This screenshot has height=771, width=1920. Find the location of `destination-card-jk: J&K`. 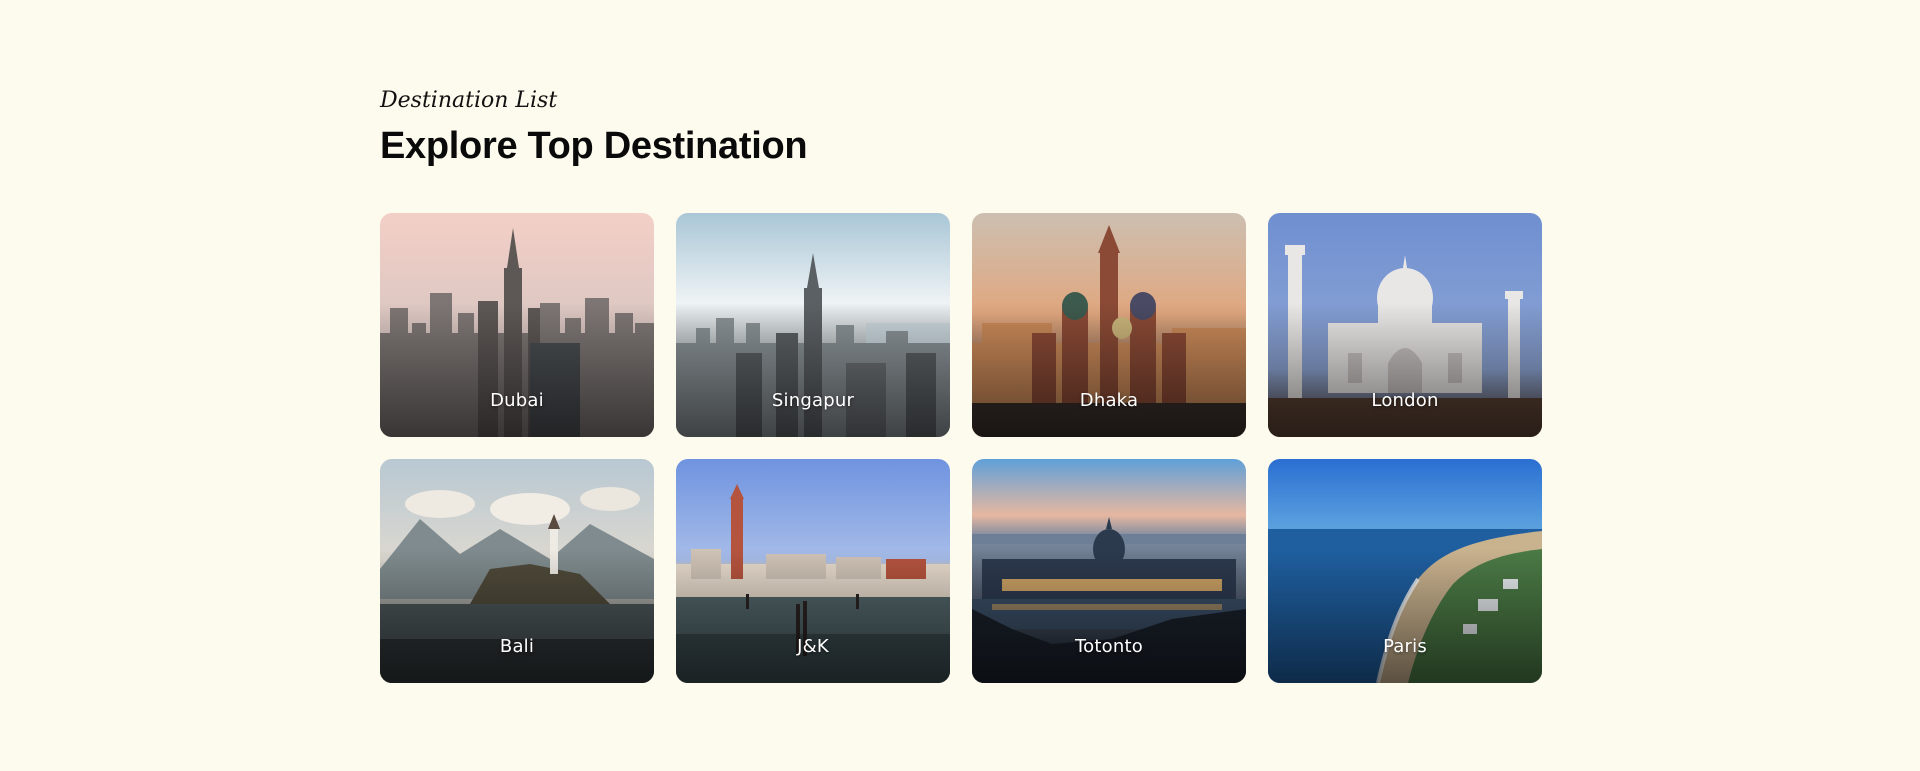

destination-card-jk: J&K is located at coordinates (813, 571).